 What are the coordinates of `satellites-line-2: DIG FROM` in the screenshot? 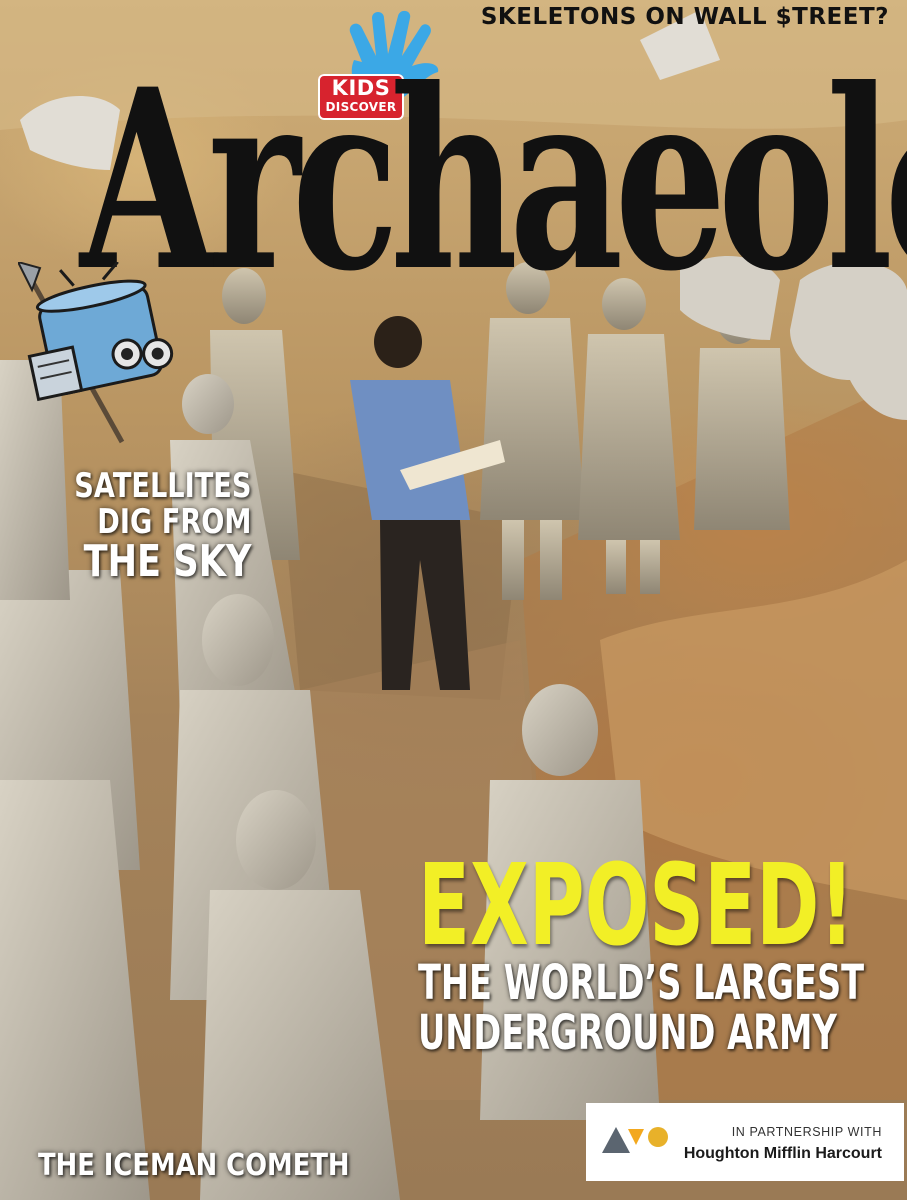 It's located at (174, 522).